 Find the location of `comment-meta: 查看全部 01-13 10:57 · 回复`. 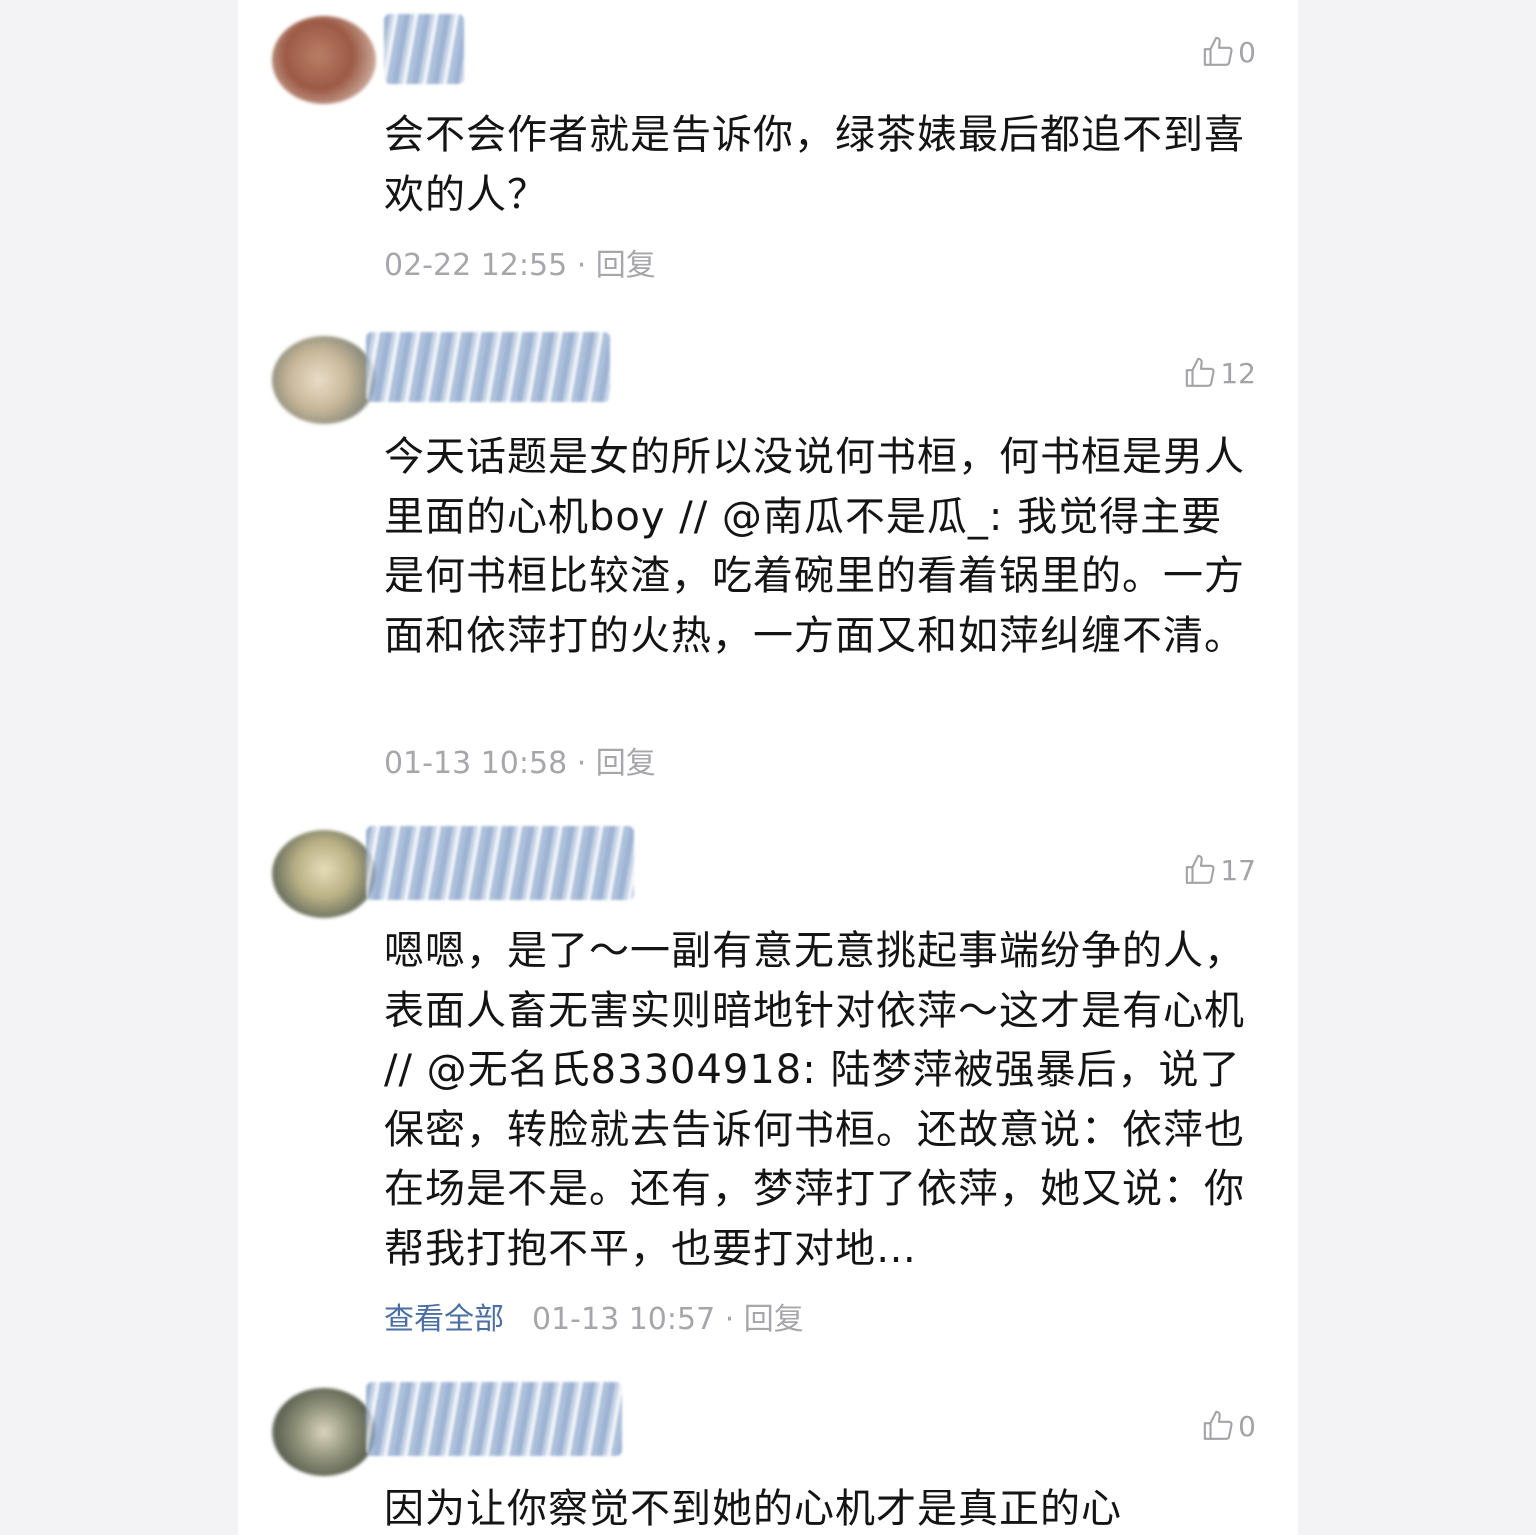

comment-meta: 查看全部 01-13 10:57 · 回复 is located at coordinates (594, 1316).